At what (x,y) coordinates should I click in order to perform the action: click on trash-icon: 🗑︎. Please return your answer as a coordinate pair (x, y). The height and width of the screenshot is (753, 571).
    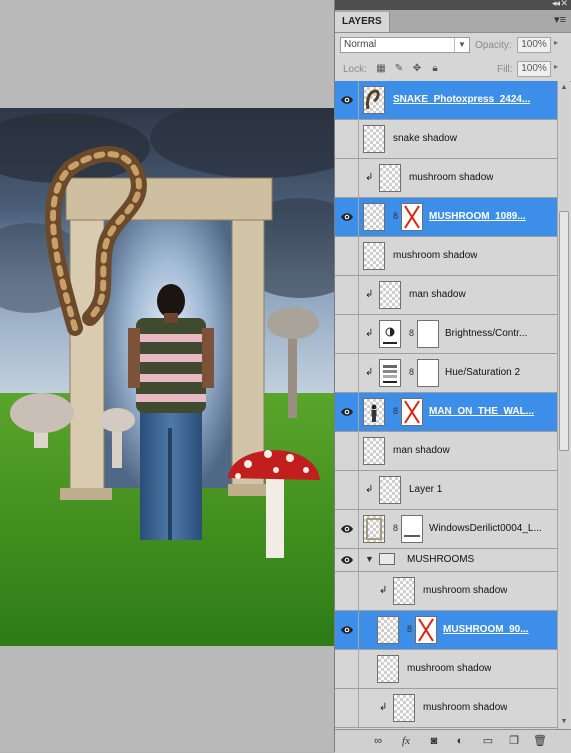
    Looking at the image, I should click on (540, 741).